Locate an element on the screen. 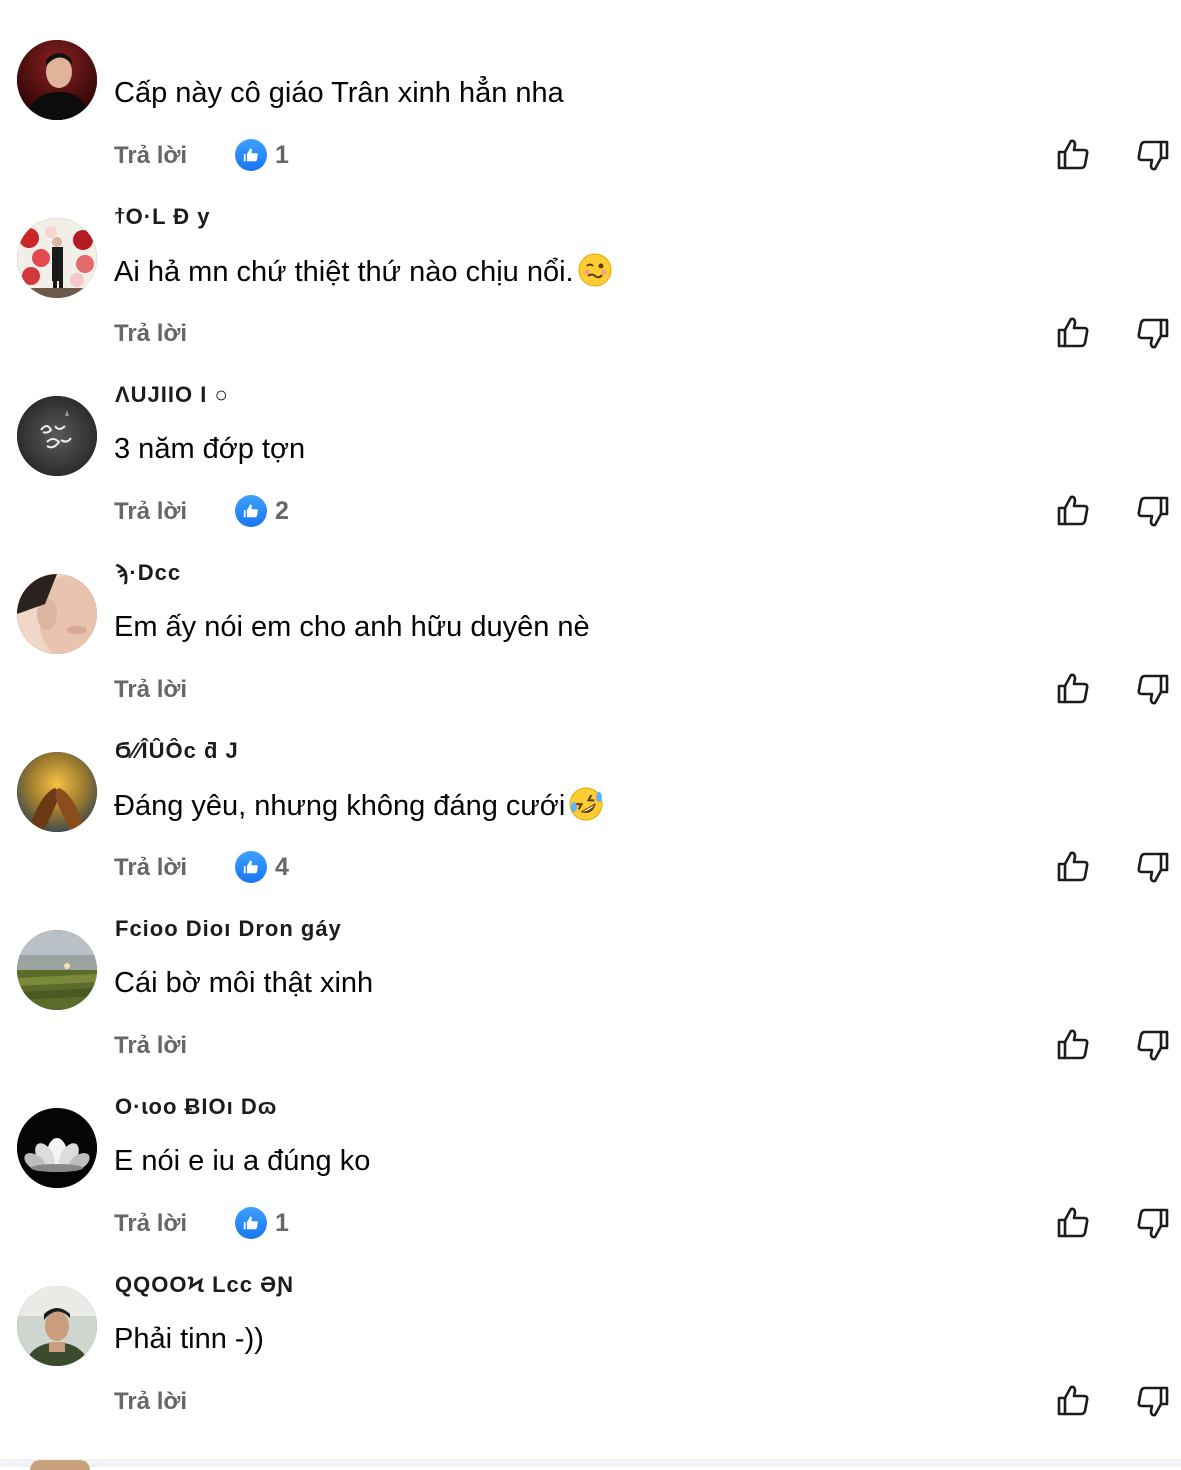 Image resolution: width=1181 pixels, height=1470 pixels. comment-text: Đáng yêu, nhưng không đáng cưới is located at coordinates (358, 805).